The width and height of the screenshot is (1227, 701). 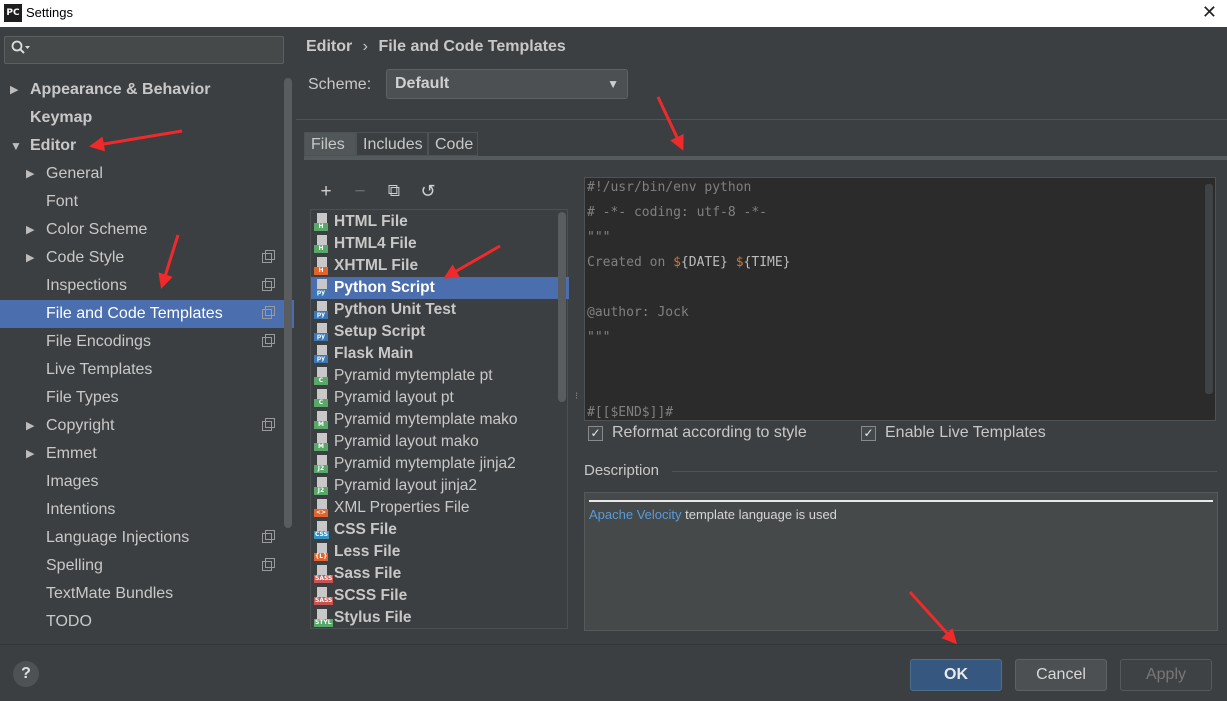 I want to click on template-item: SASS Sass File, so click(x=440, y=574).